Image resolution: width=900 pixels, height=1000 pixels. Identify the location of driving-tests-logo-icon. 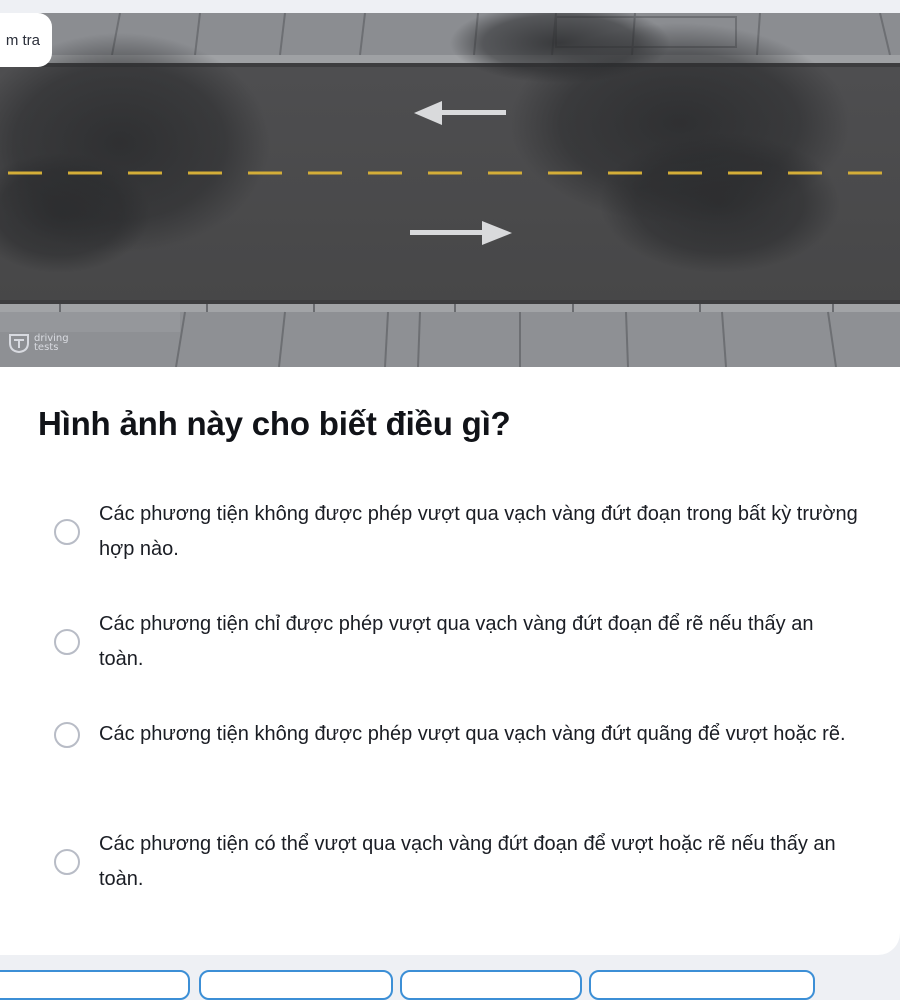
(19, 343).